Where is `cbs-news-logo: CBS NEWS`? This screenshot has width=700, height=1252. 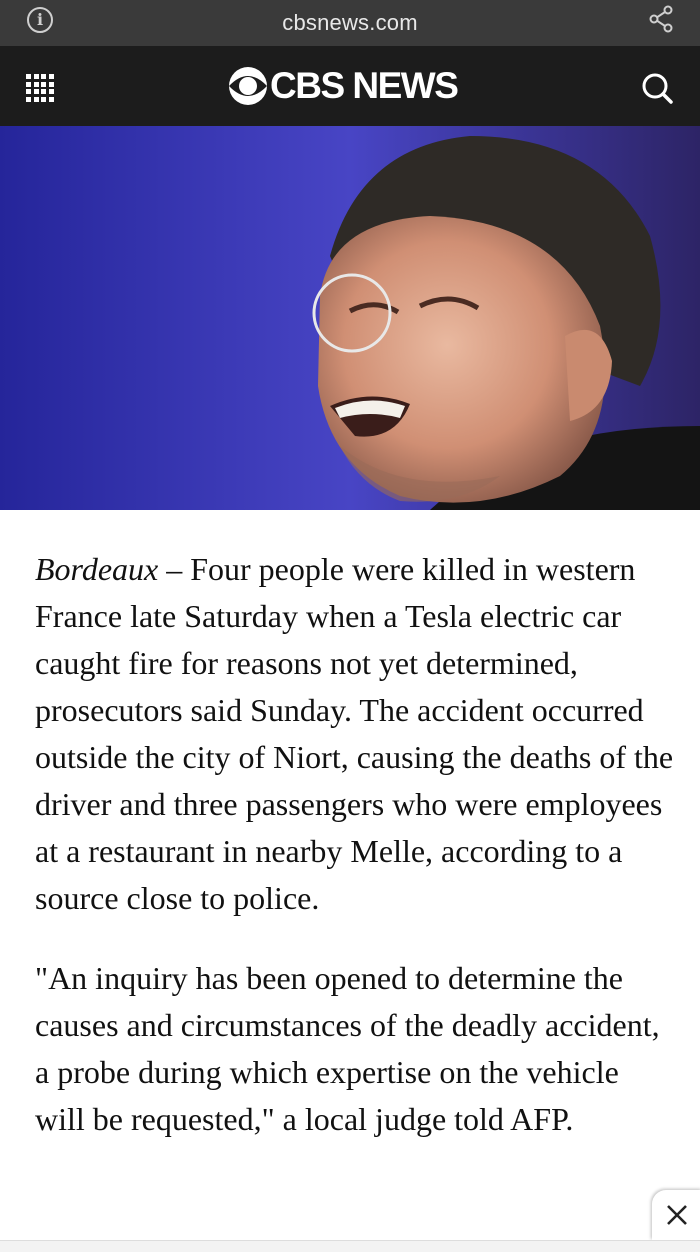 cbs-news-logo: CBS NEWS is located at coordinates (343, 85).